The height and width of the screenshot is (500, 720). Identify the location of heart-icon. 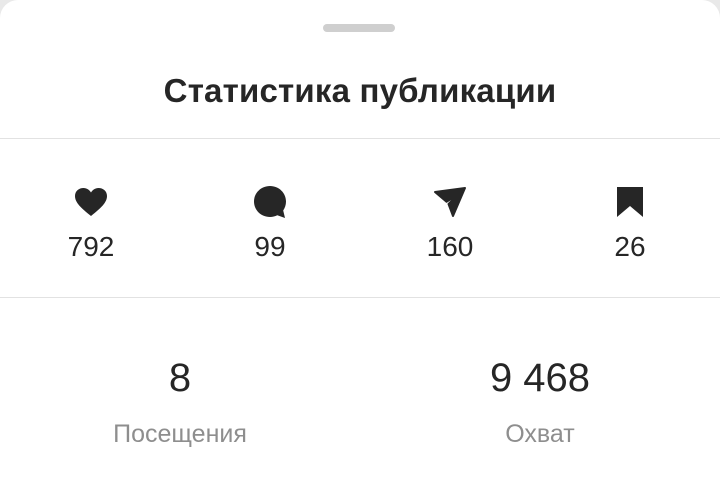
(91, 202).